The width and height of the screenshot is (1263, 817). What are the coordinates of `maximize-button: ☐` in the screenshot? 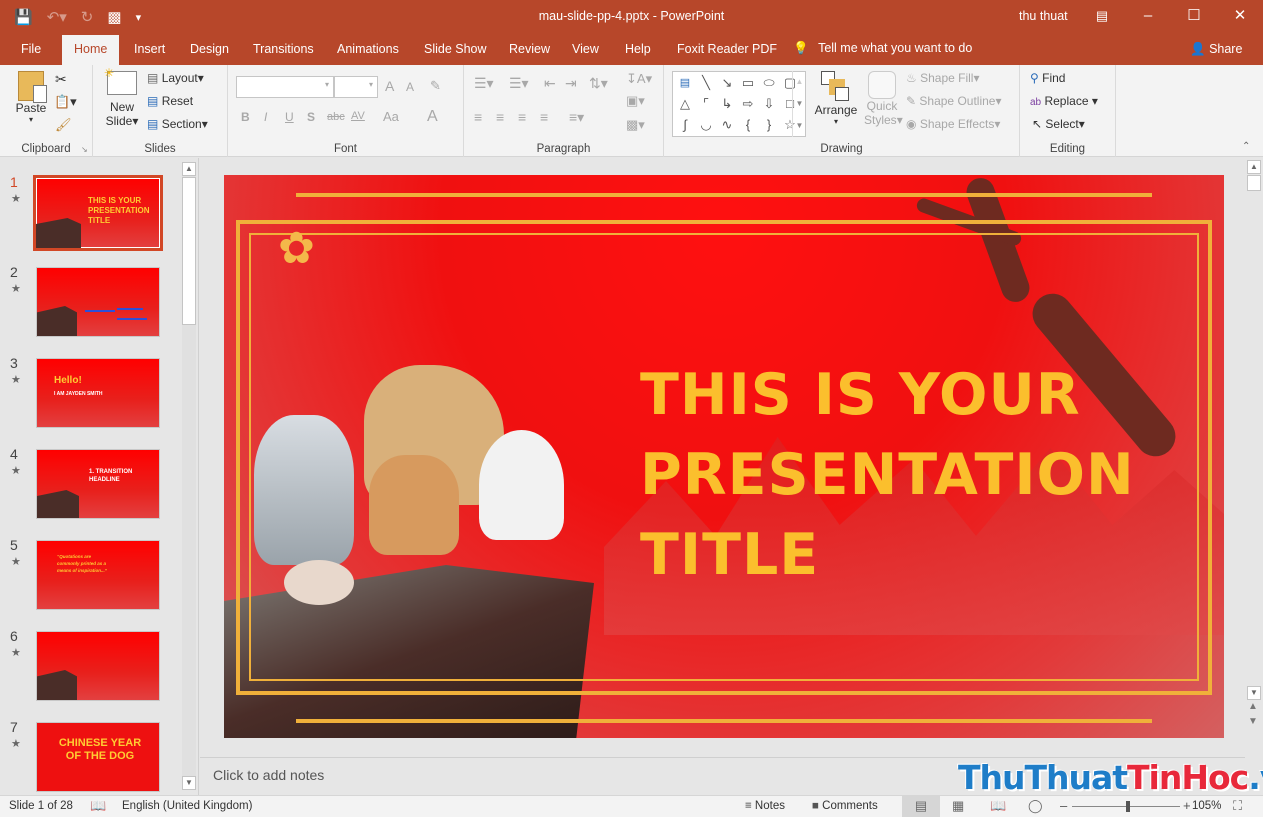 It's located at (1194, 17).